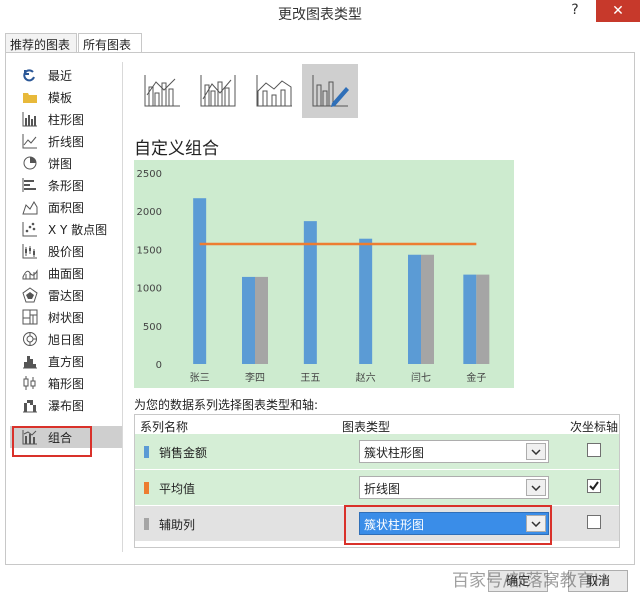 This screenshot has height=600, width=640. What do you see at coordinates (149, 174) in the screenshot?
I see `y-tick-label: 2500` at bounding box center [149, 174].